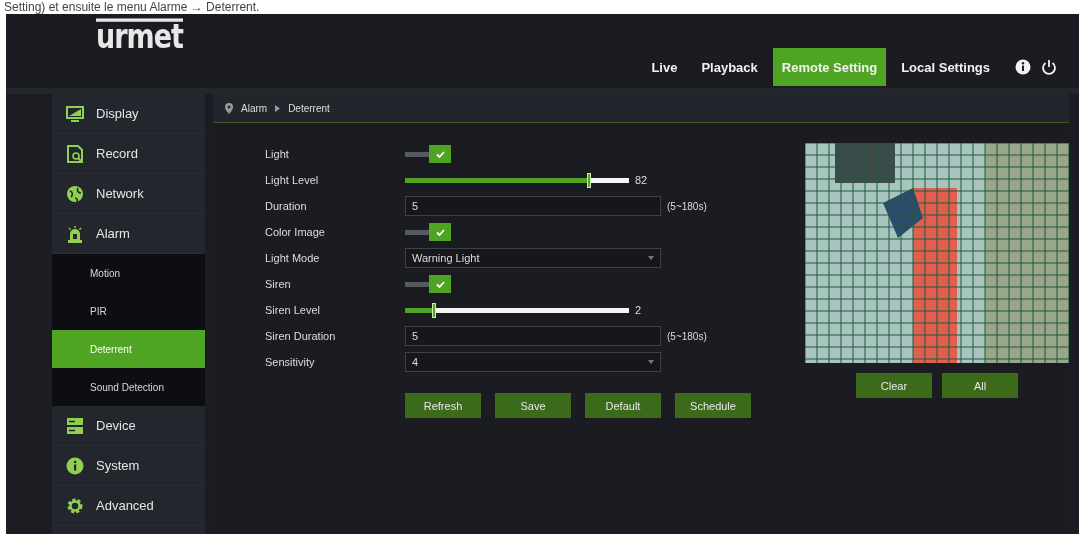 This screenshot has height=534, width=1085. I want to click on chevron-right-icon, so click(278, 108).